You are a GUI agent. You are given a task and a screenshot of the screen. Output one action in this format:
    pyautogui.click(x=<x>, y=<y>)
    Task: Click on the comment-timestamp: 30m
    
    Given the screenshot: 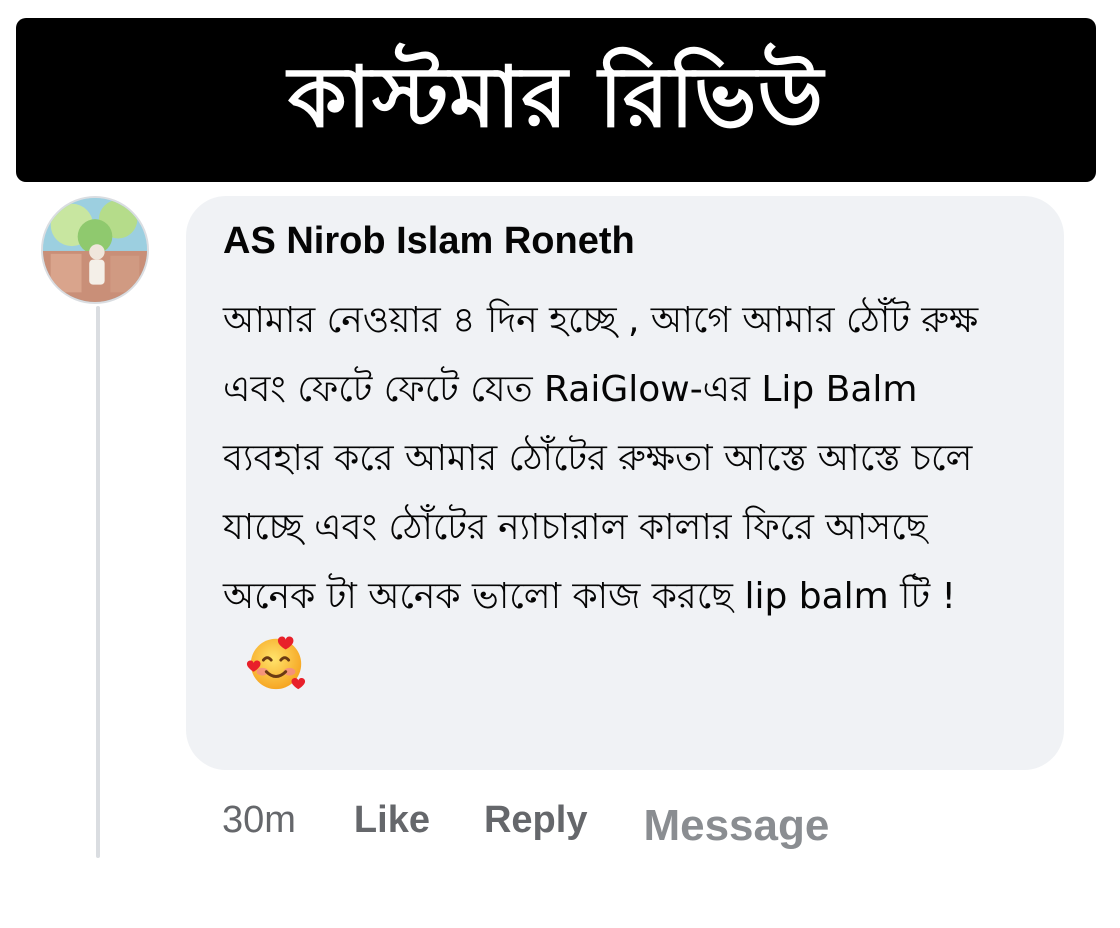 What is the action you would take?
    pyautogui.click(x=259, y=820)
    